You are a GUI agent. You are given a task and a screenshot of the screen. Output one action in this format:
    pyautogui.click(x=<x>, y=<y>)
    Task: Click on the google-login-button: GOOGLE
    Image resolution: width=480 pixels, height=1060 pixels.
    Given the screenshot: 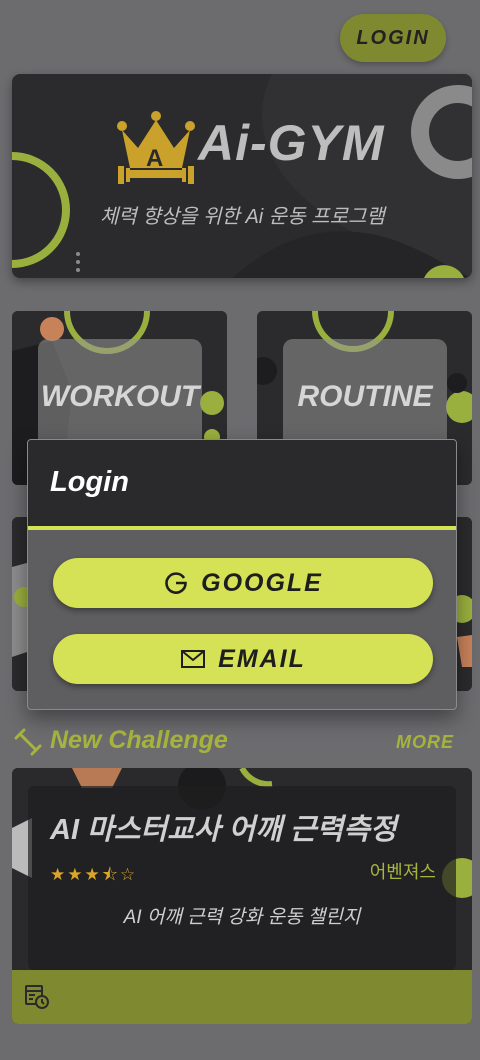 What is the action you would take?
    pyautogui.click(x=243, y=583)
    